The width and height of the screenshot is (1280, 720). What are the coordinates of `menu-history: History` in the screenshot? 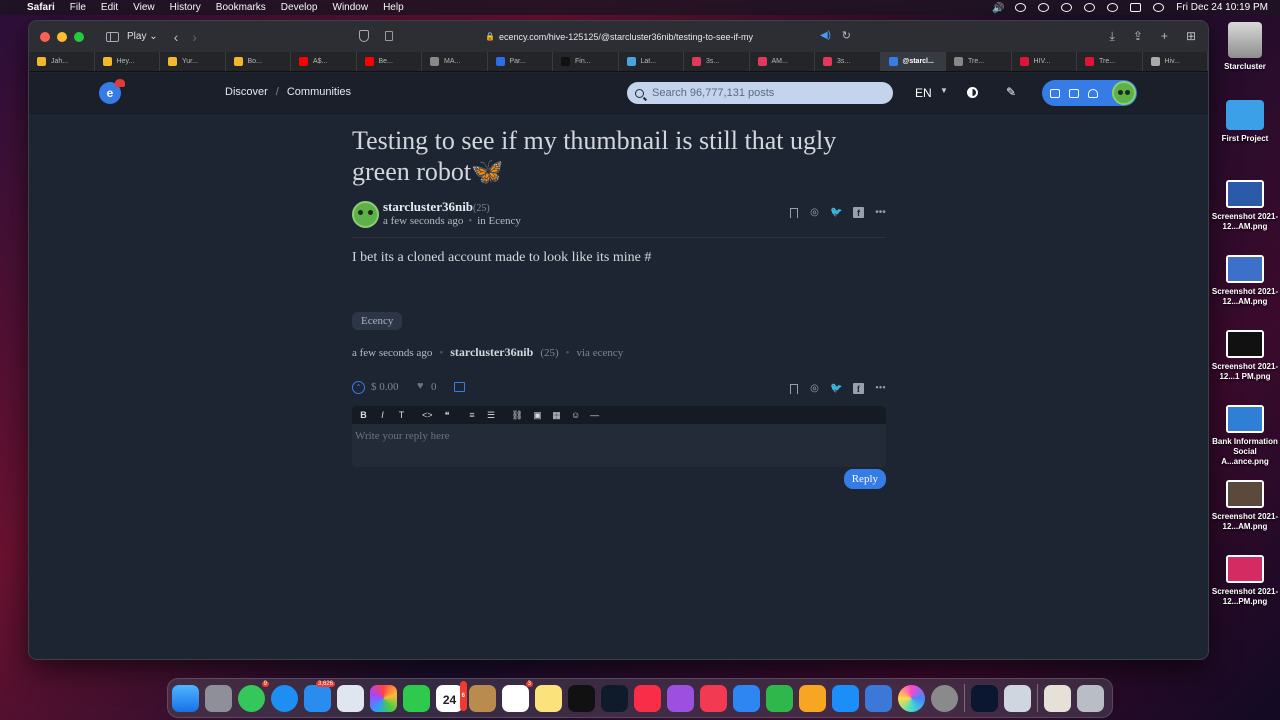 It's located at (185, 7).